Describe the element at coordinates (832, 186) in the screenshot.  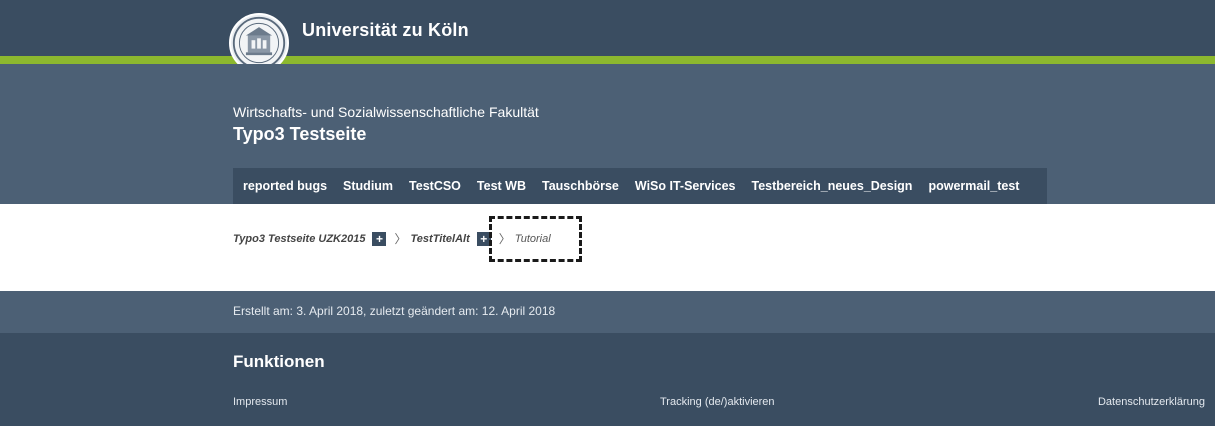
I see `nav-item-testbereich-neues-design: Testbereich_neues_Design` at that location.